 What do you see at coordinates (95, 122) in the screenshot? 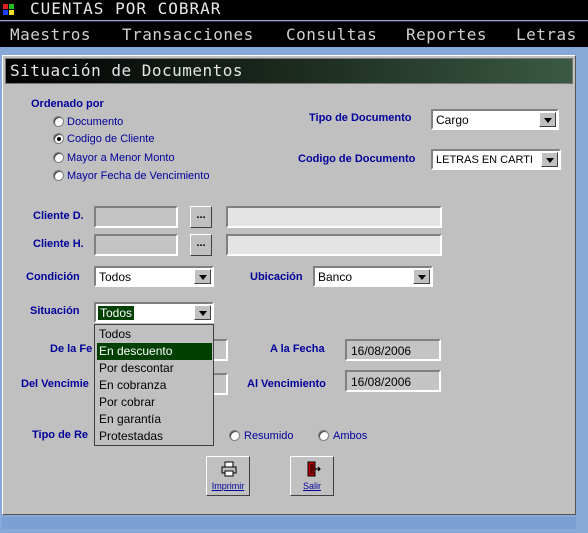
I see `radio-documento-label: Documento` at bounding box center [95, 122].